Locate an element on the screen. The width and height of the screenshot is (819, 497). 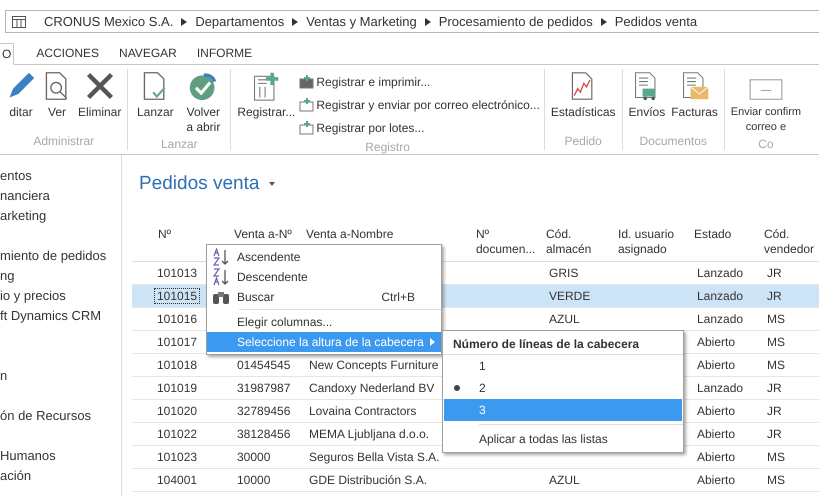
table-cell-text: 01454545 is located at coordinates (264, 365).